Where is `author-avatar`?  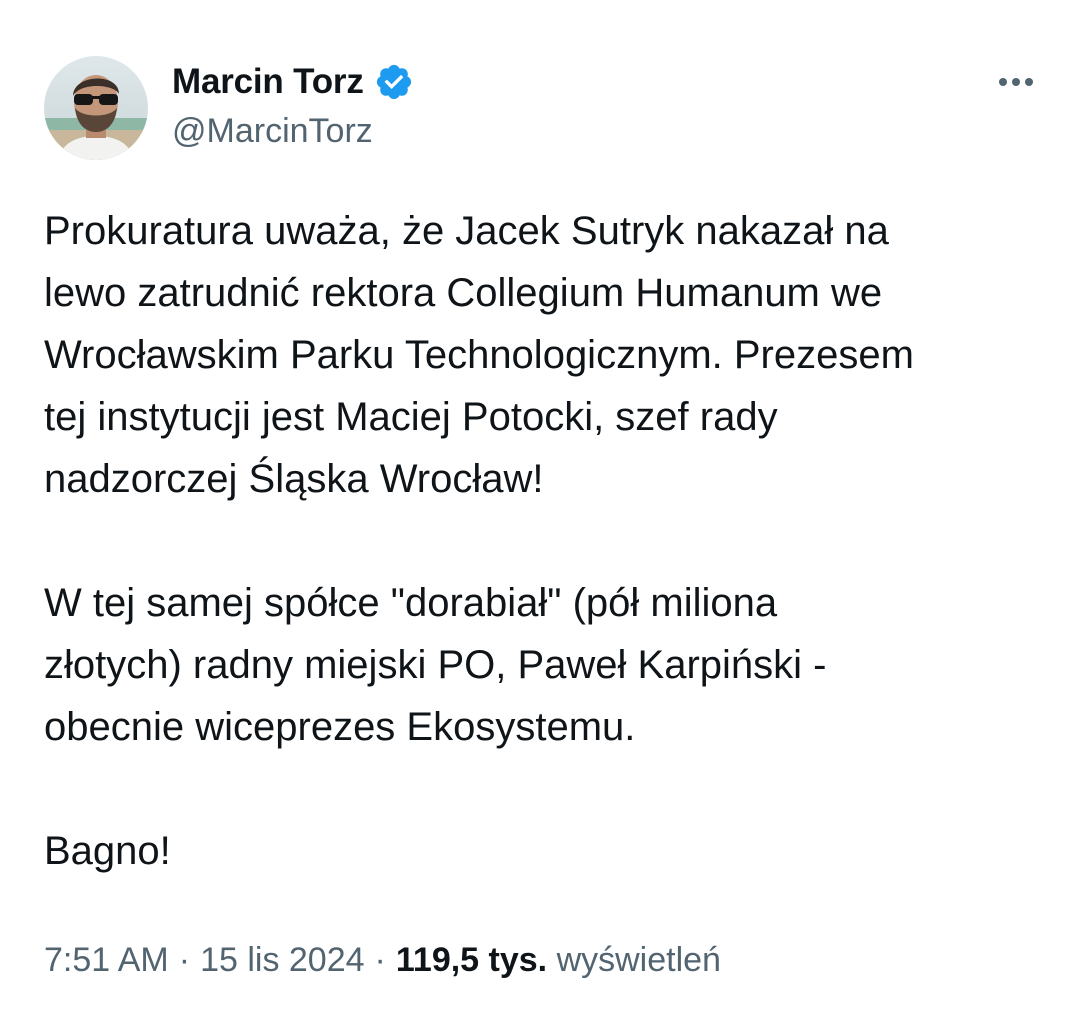
author-avatar is located at coordinates (96, 108).